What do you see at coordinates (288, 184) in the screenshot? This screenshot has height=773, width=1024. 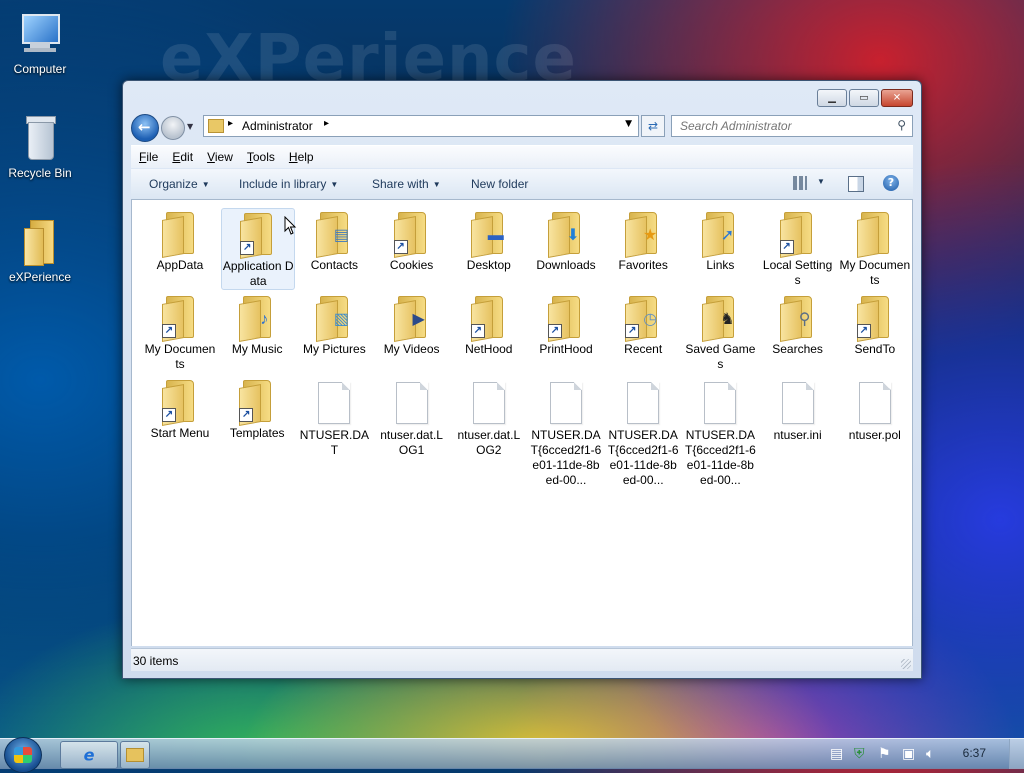 I see `include-in-library-button: Include in library ▼` at bounding box center [288, 184].